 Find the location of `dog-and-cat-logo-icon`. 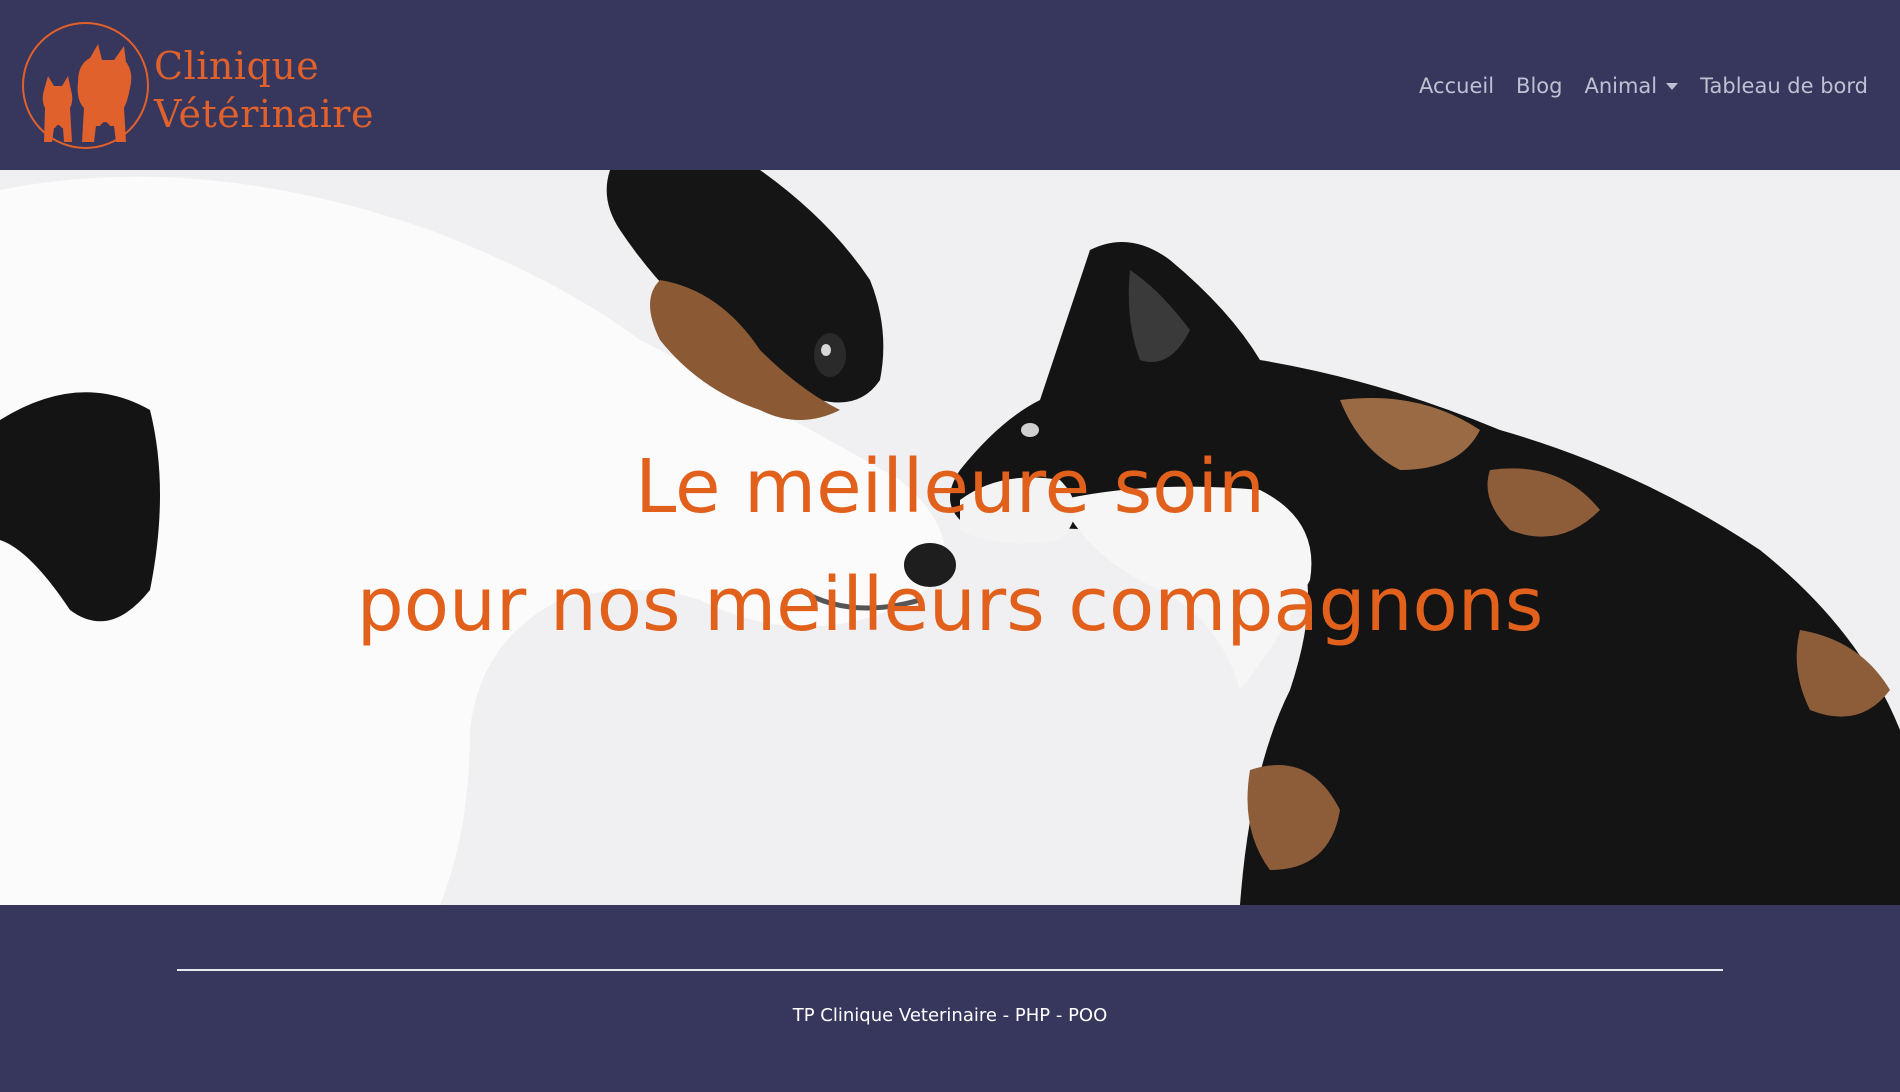

dog-and-cat-logo-icon is located at coordinates (87, 93).